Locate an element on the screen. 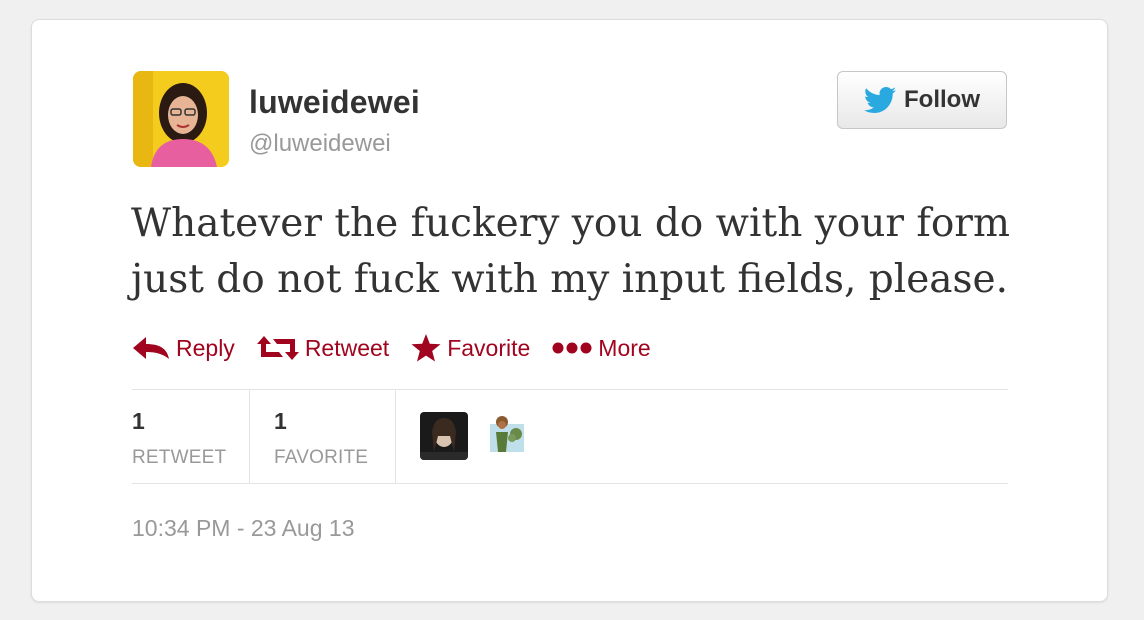  tweet-actions: Reply Retweet Favorite More is located at coordinates (391, 348).